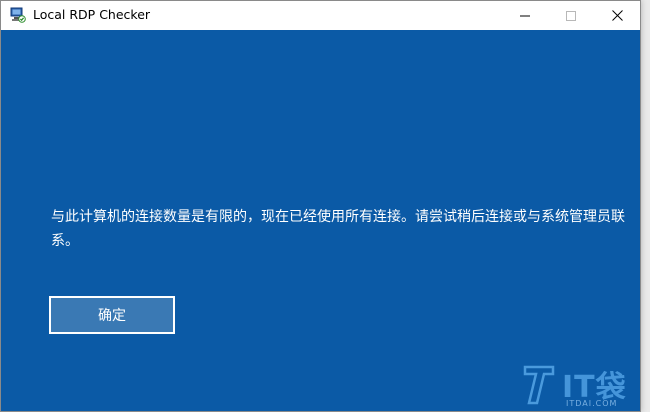 The height and width of the screenshot is (412, 650). I want to click on ok-button: 确定, so click(112, 315).